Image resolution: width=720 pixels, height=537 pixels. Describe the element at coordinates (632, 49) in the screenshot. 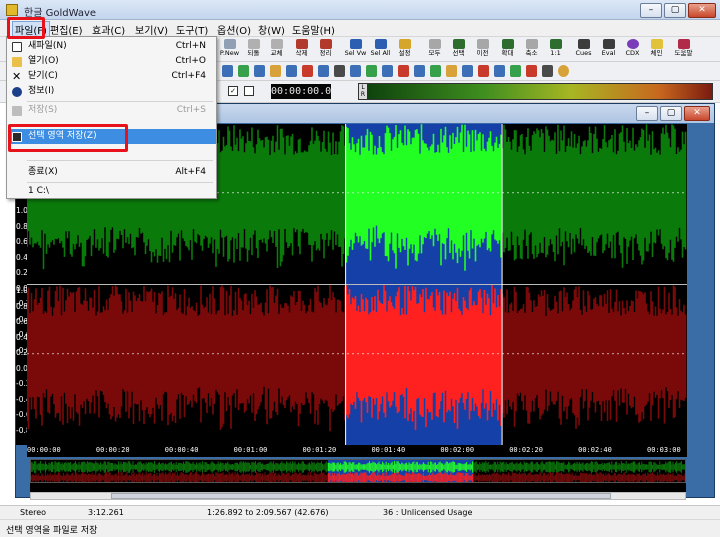

I see `cdx-button: CDX` at that location.